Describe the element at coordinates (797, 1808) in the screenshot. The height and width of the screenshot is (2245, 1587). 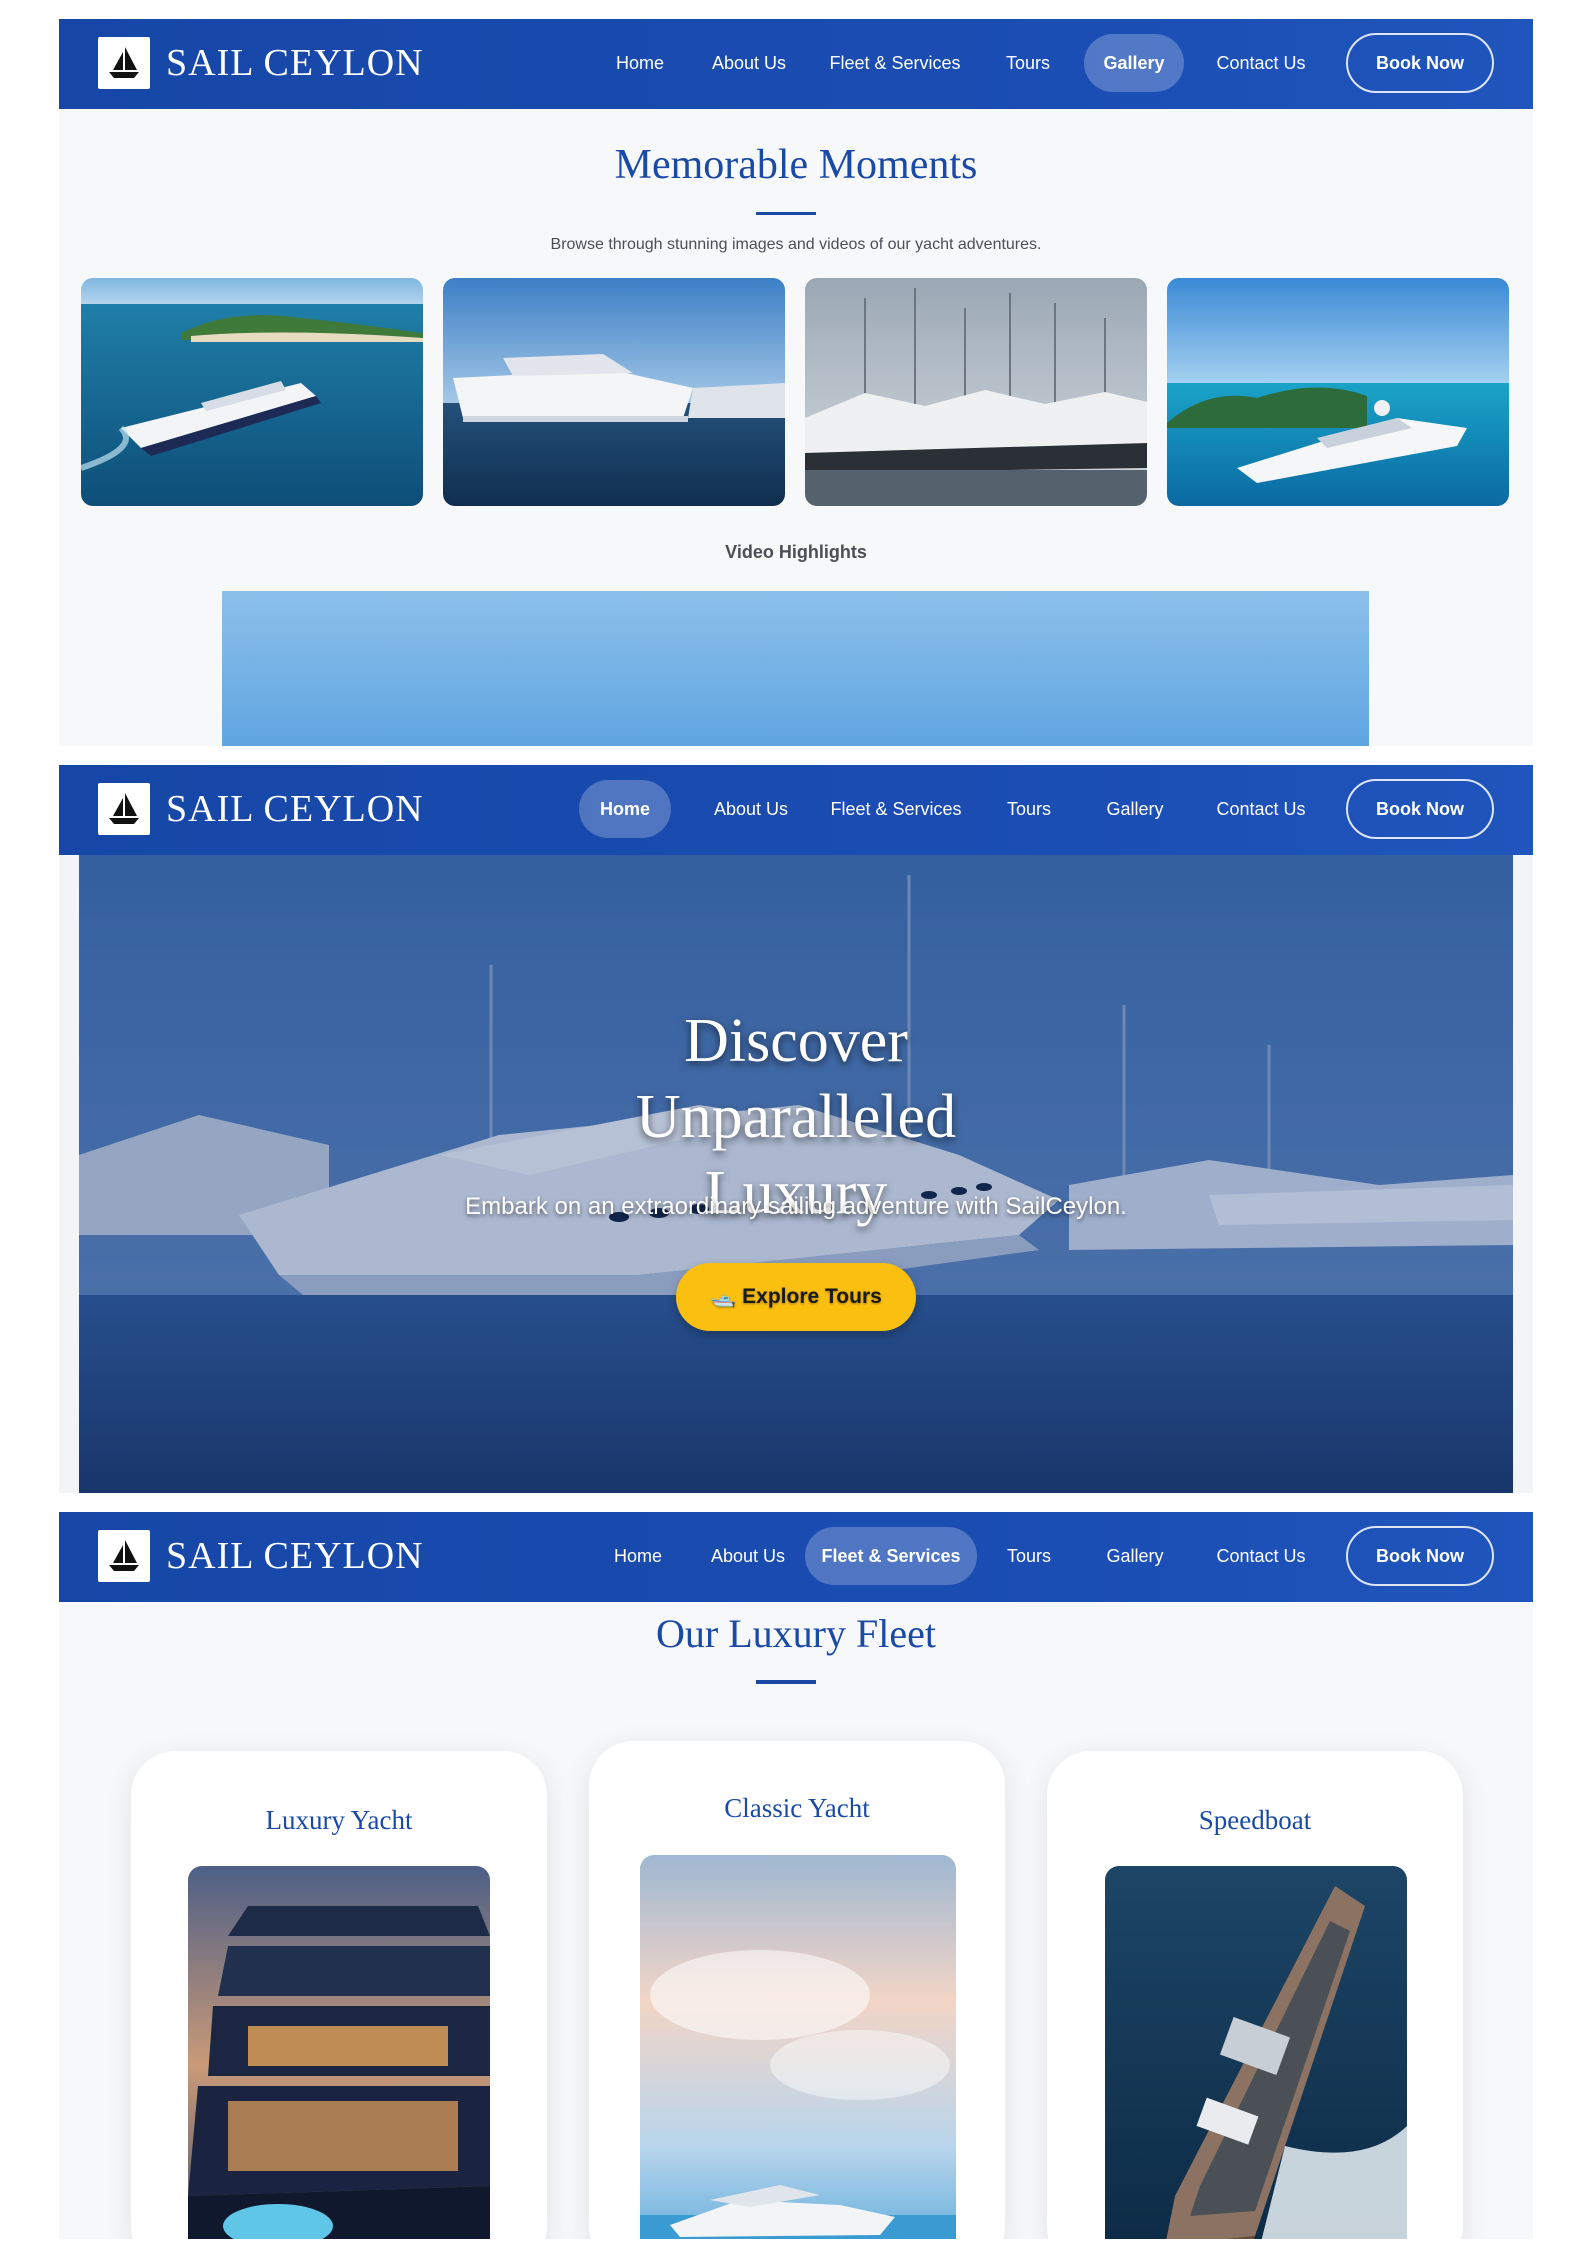
I see `fleet-card-title: Classic Yacht` at that location.